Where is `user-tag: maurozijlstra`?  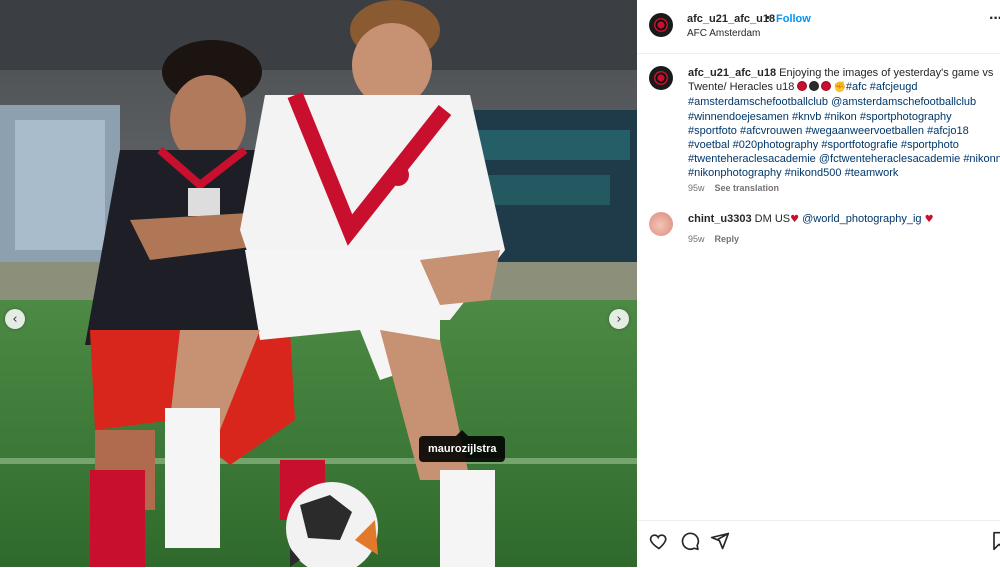
user-tag: maurozijlstra is located at coordinates (462, 446).